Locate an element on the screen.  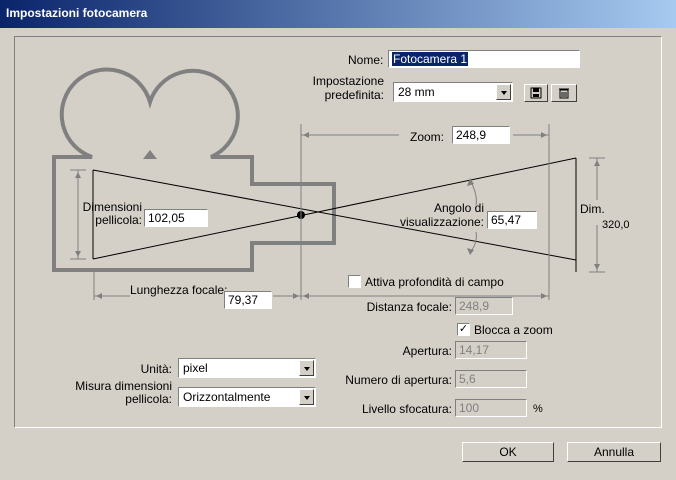
film-size-label-2: pellicola: is located at coordinates (118, 220).